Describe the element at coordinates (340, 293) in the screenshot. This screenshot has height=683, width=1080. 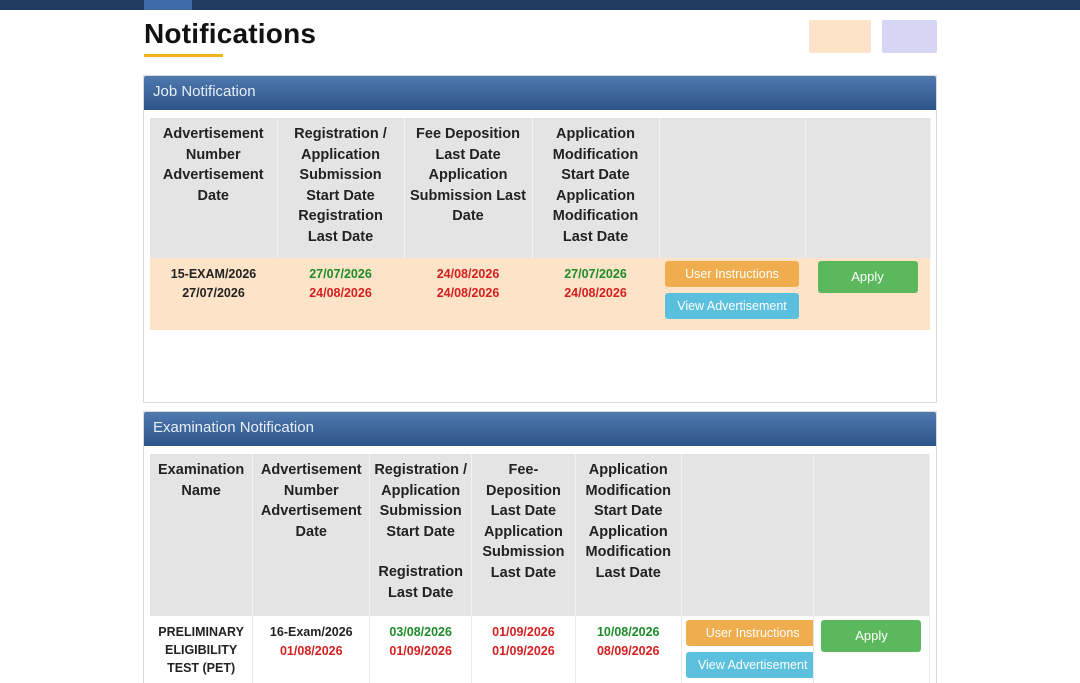
I see `reg-last-date: 24/08/2026` at that location.